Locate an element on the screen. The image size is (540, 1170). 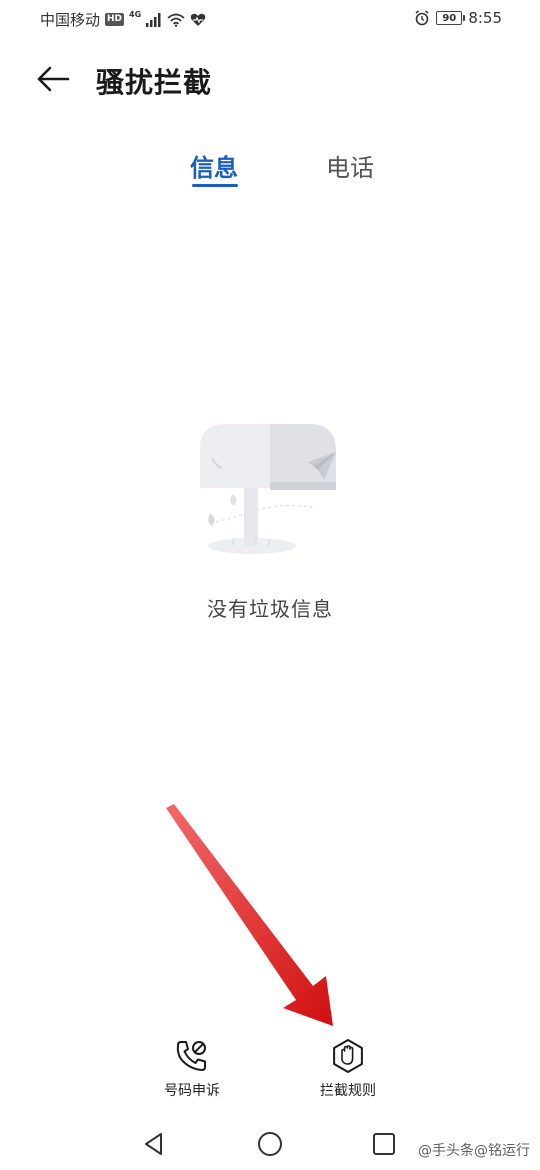
empty-state-message: 没有垃圾信息 is located at coordinates (270, 609).